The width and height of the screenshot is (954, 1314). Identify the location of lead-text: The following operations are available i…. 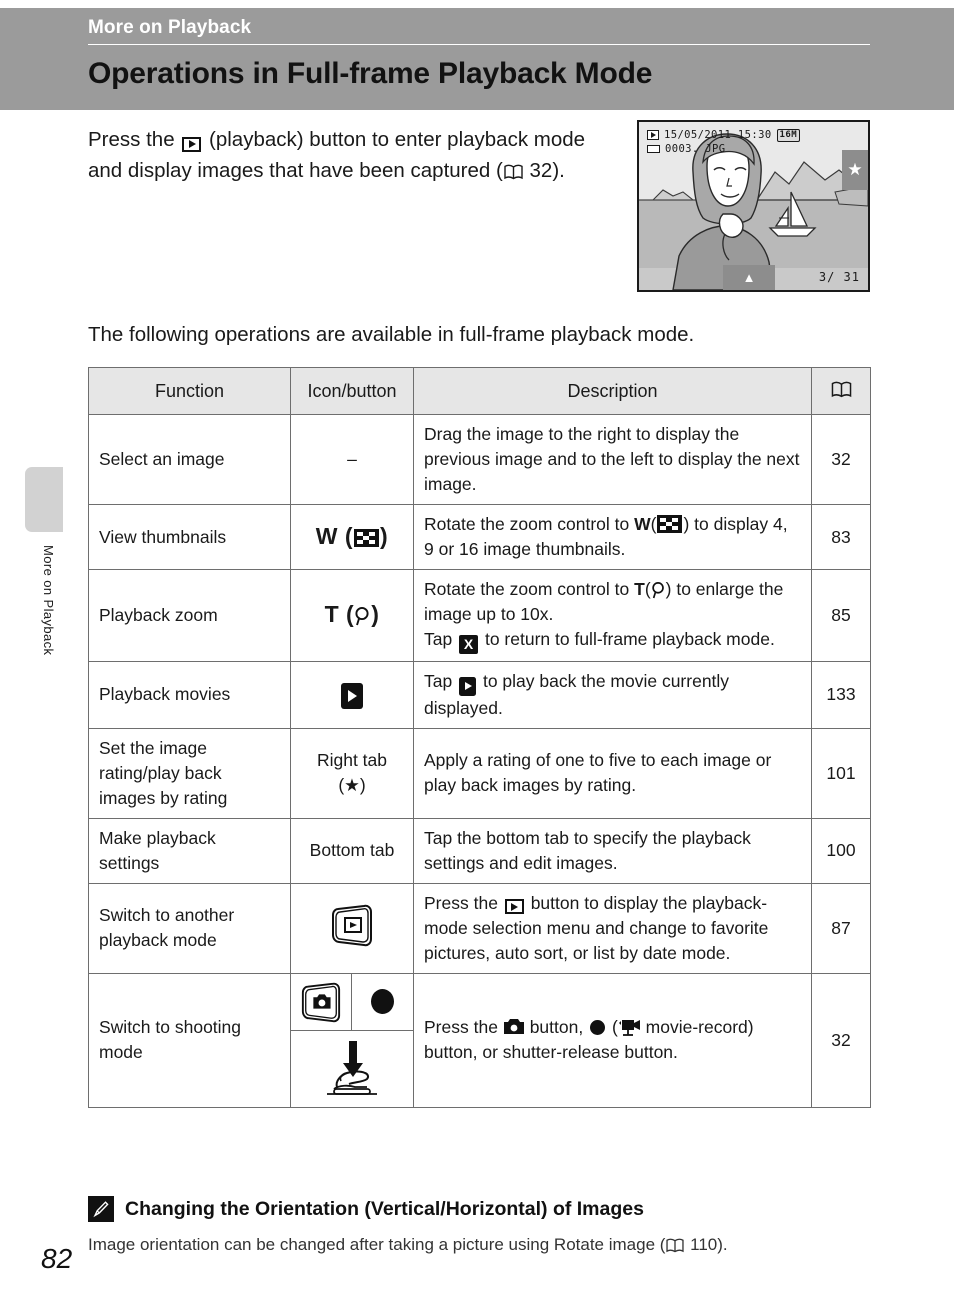
(391, 334).